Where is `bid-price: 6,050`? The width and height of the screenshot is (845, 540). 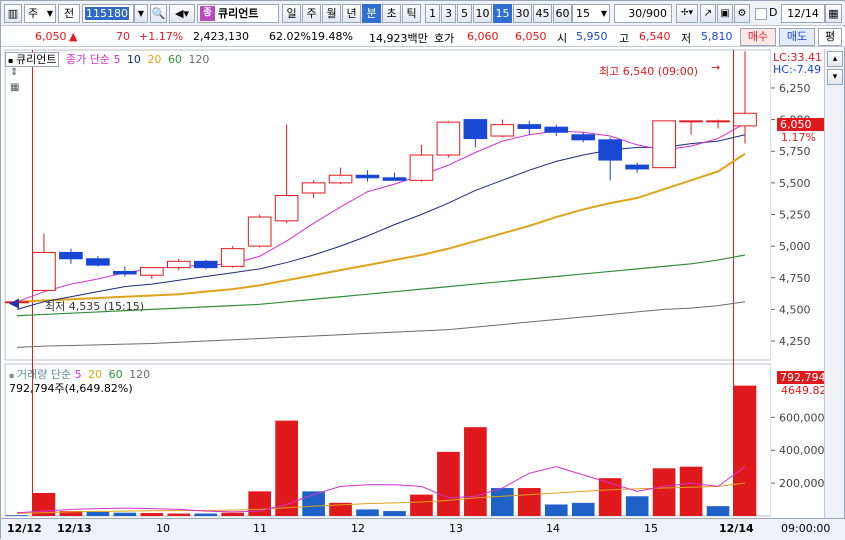
bid-price: 6,050 is located at coordinates (531, 36).